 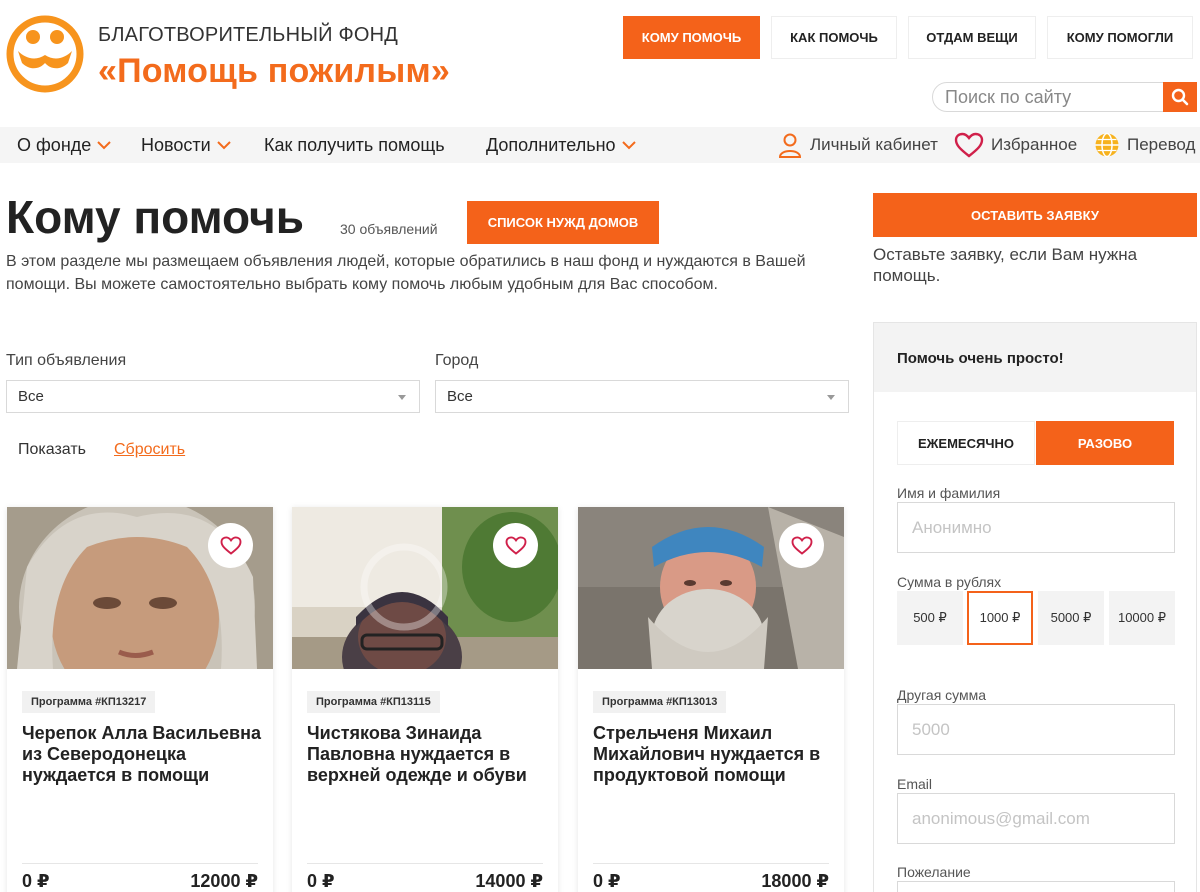 I want to click on reset-link: Сбросить, so click(x=149, y=450).